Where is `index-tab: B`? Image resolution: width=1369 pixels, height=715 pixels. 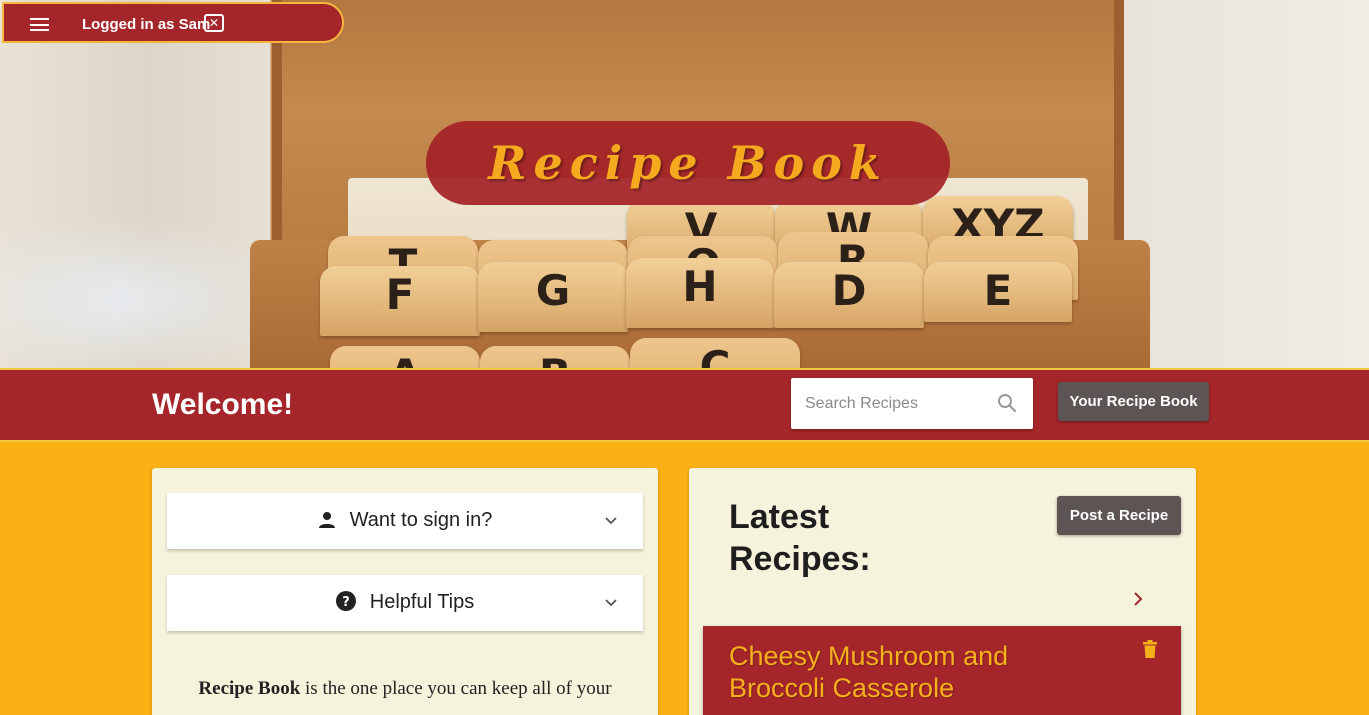 index-tab: B is located at coordinates (555, 357).